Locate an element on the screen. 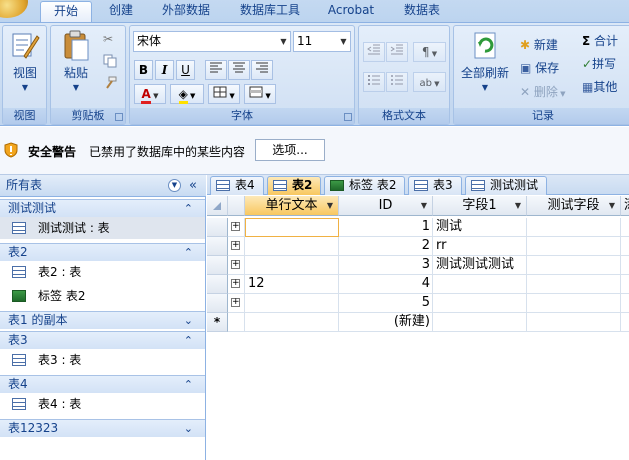  table-cell: 12 is located at coordinates (292, 284).